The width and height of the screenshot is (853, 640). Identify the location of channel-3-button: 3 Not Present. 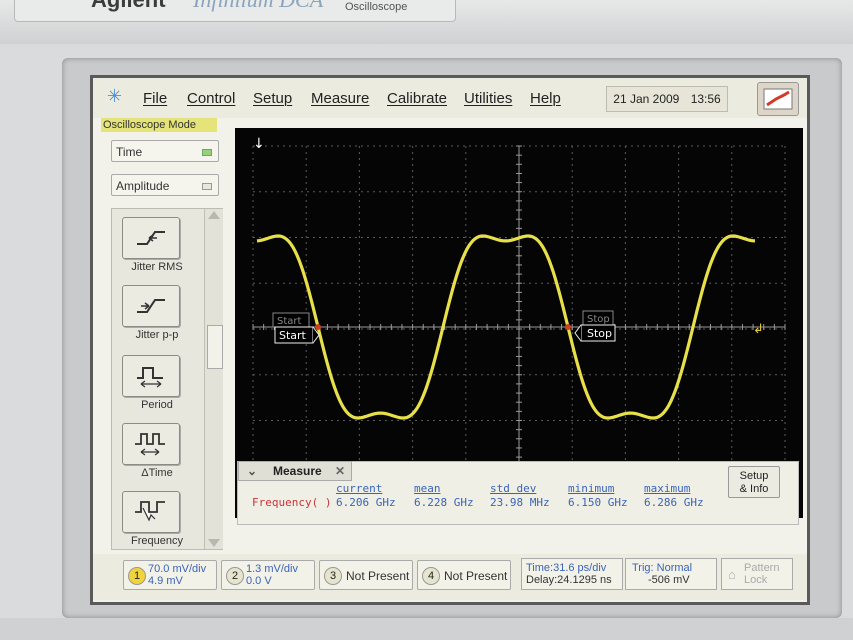
(366, 575).